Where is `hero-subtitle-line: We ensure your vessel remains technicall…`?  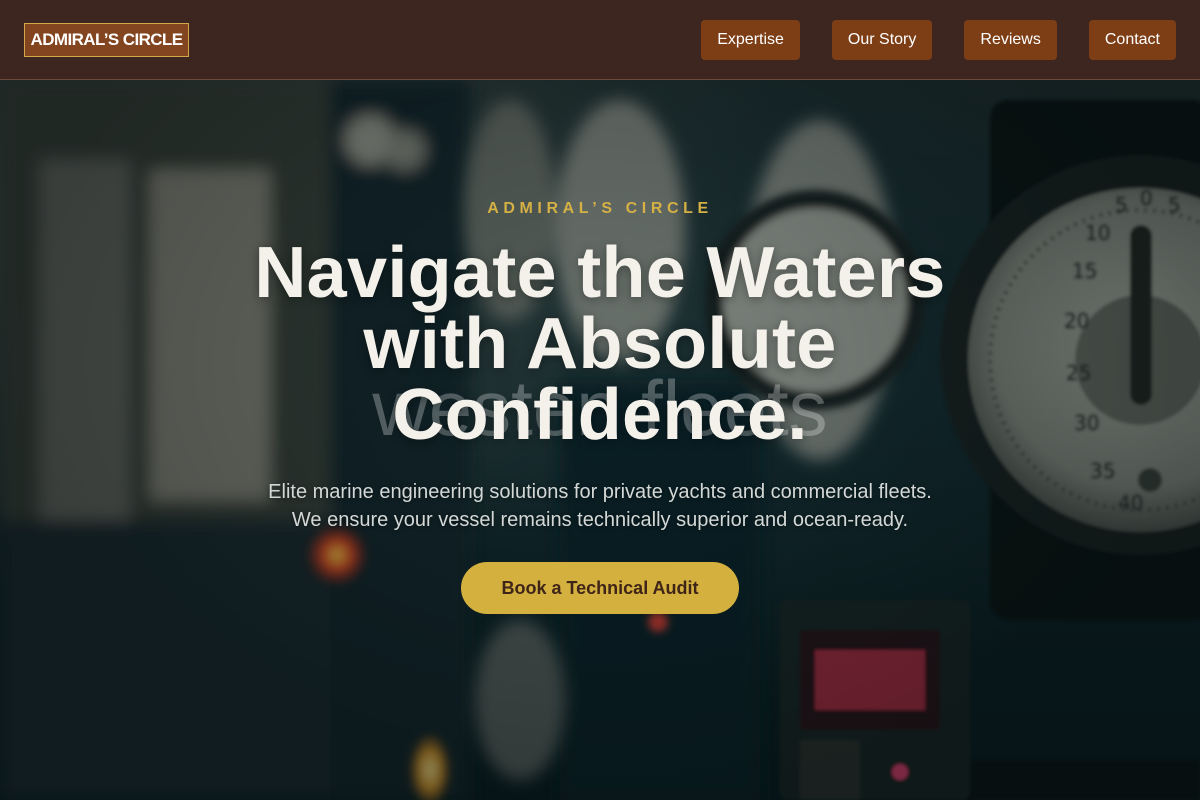 hero-subtitle-line: We ensure your vessel remains technicall… is located at coordinates (600, 520).